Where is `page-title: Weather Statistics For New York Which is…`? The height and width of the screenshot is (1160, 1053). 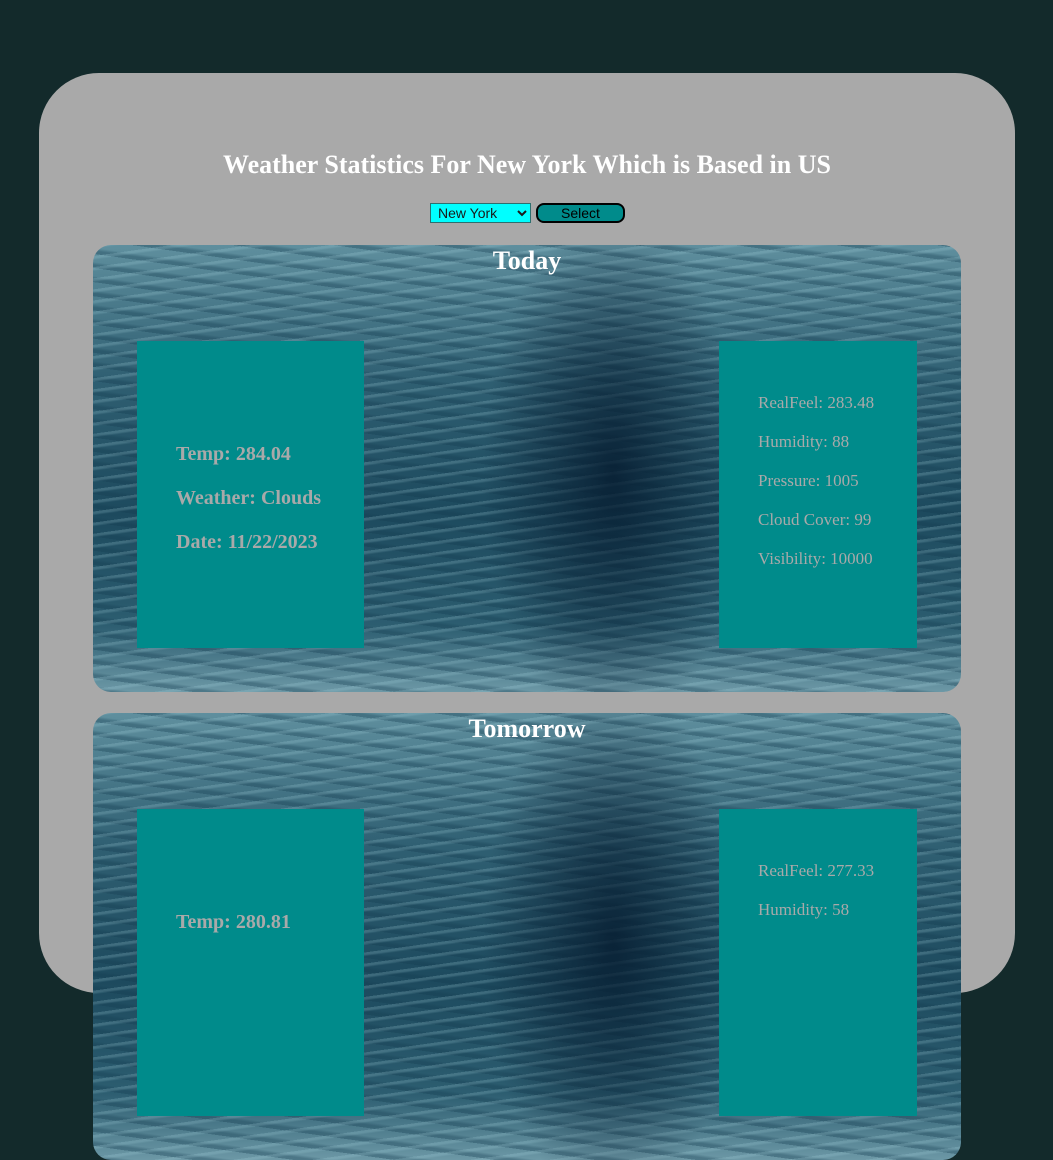
page-title: Weather Statistics For New York Which is… is located at coordinates (527, 164).